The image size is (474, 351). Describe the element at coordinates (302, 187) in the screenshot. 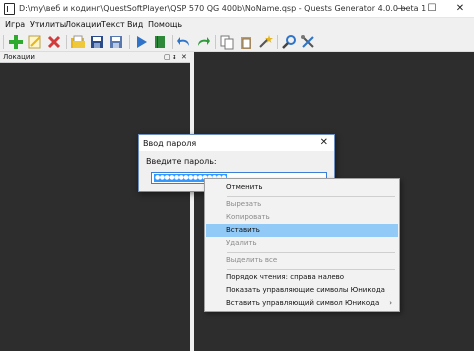

I see `menu-item-undo: Отменить` at that location.